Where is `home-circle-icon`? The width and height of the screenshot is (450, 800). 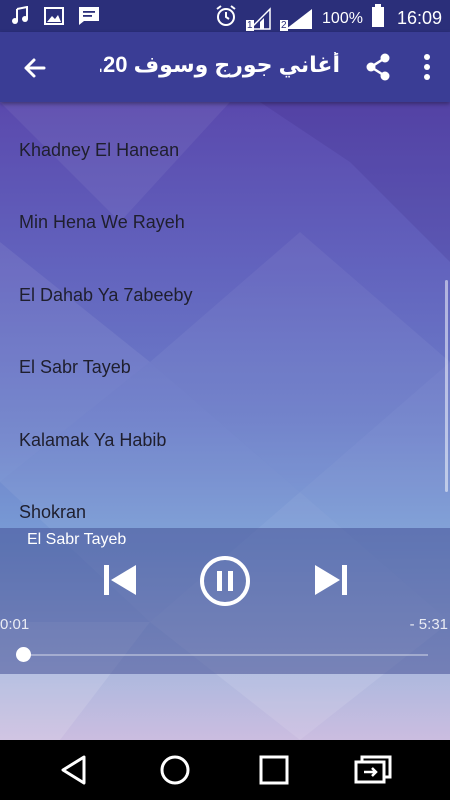 home-circle-icon is located at coordinates (175, 772).